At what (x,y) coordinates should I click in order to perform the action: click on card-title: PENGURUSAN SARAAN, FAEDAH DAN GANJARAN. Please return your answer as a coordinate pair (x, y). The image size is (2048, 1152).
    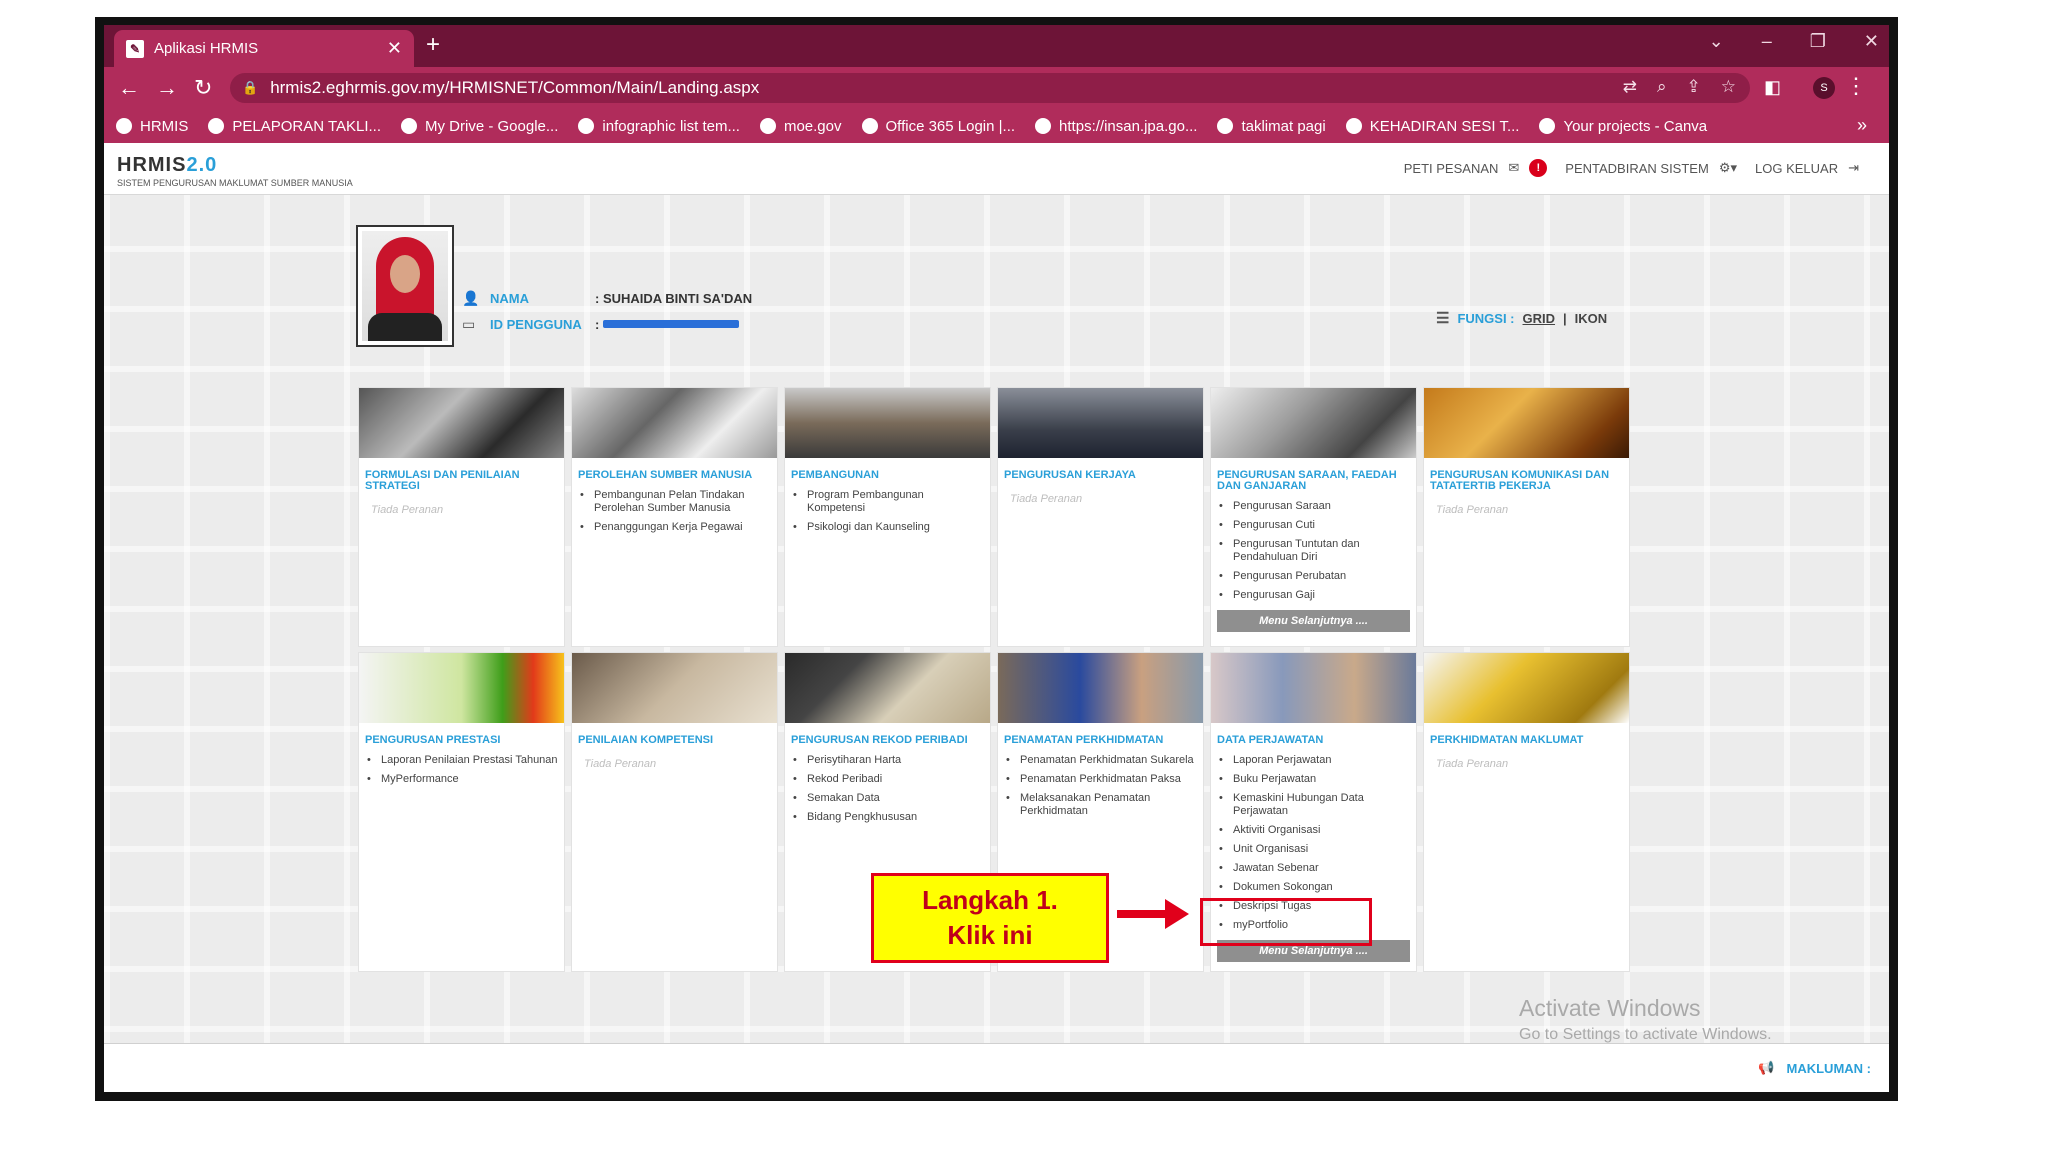
    Looking at the image, I should click on (1313, 478).